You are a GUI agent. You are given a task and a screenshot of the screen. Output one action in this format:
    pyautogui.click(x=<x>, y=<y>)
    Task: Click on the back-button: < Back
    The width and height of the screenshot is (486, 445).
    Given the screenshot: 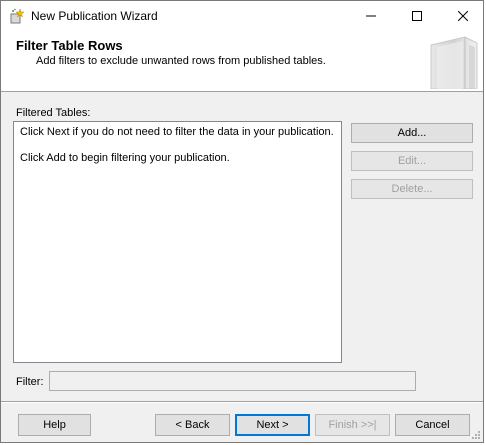 What is the action you would take?
    pyautogui.click(x=192, y=425)
    